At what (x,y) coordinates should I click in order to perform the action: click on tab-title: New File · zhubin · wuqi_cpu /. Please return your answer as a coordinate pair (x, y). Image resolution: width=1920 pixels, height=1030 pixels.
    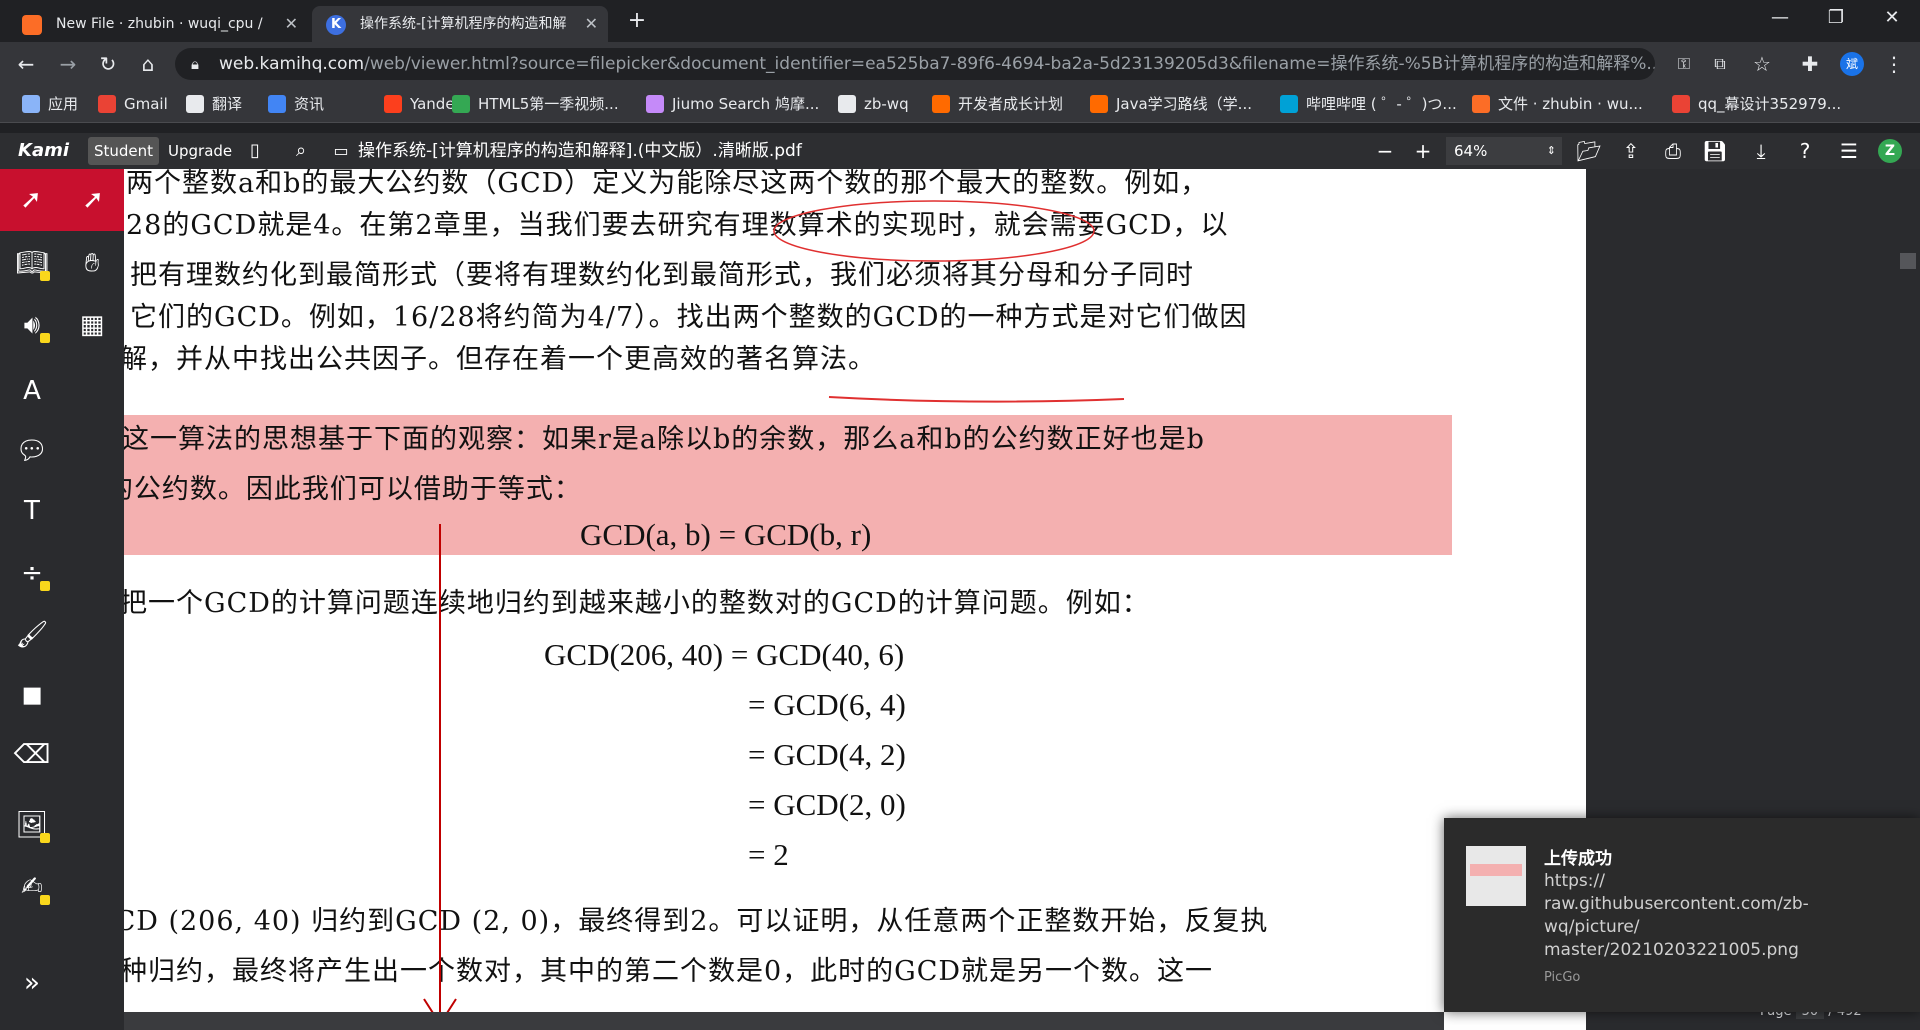
    Looking at the image, I should click on (159, 24).